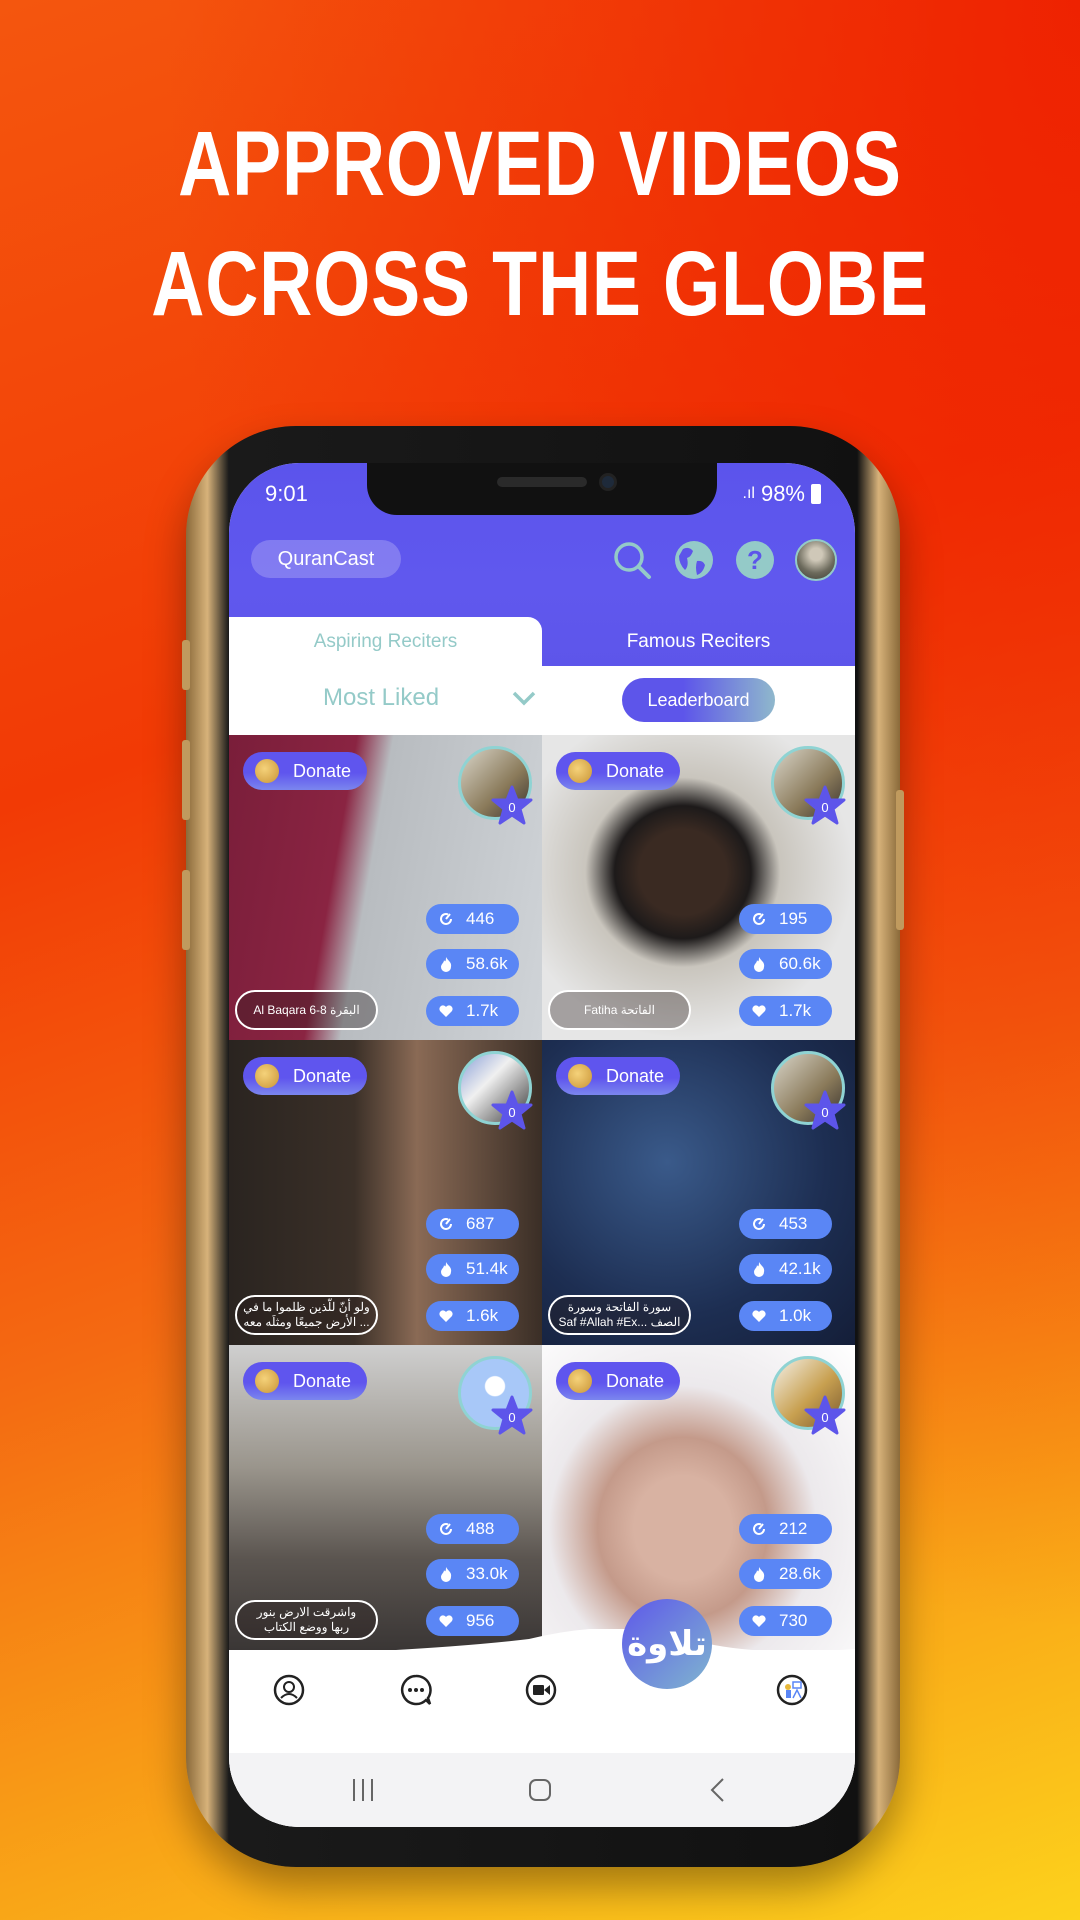 The width and height of the screenshot is (1080, 1920). I want to click on heart-count-pill: 1.0k, so click(785, 1316).